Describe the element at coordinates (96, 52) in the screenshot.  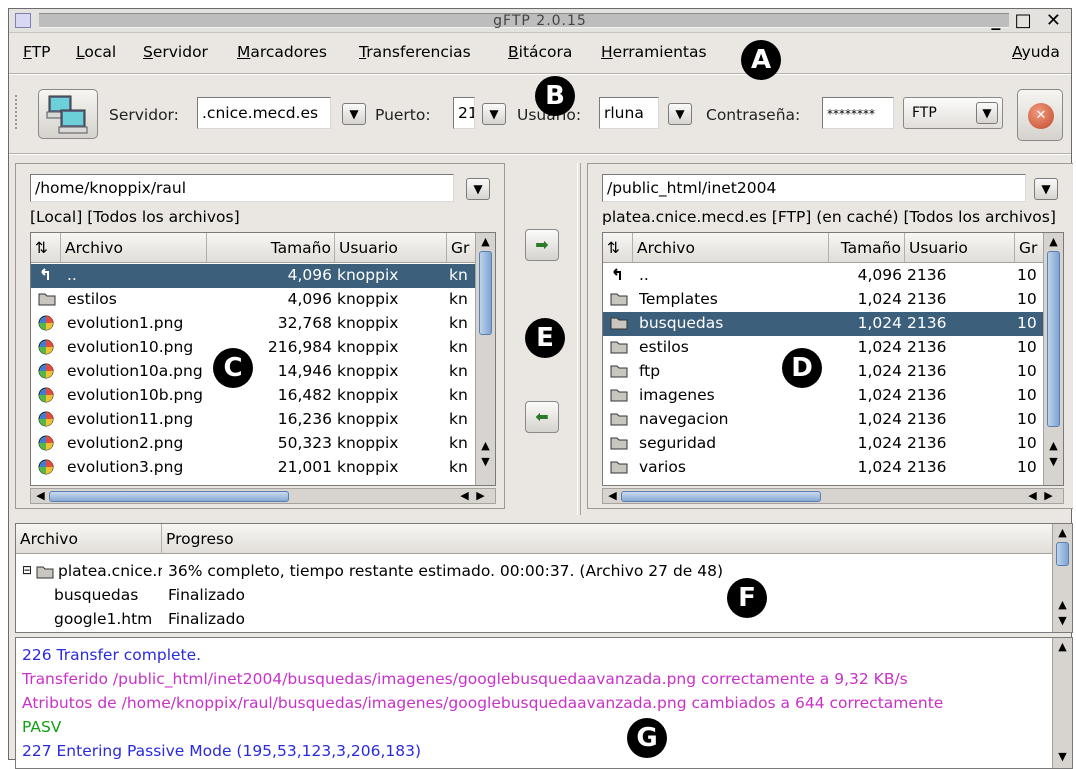
I see `menu-local: Local` at that location.